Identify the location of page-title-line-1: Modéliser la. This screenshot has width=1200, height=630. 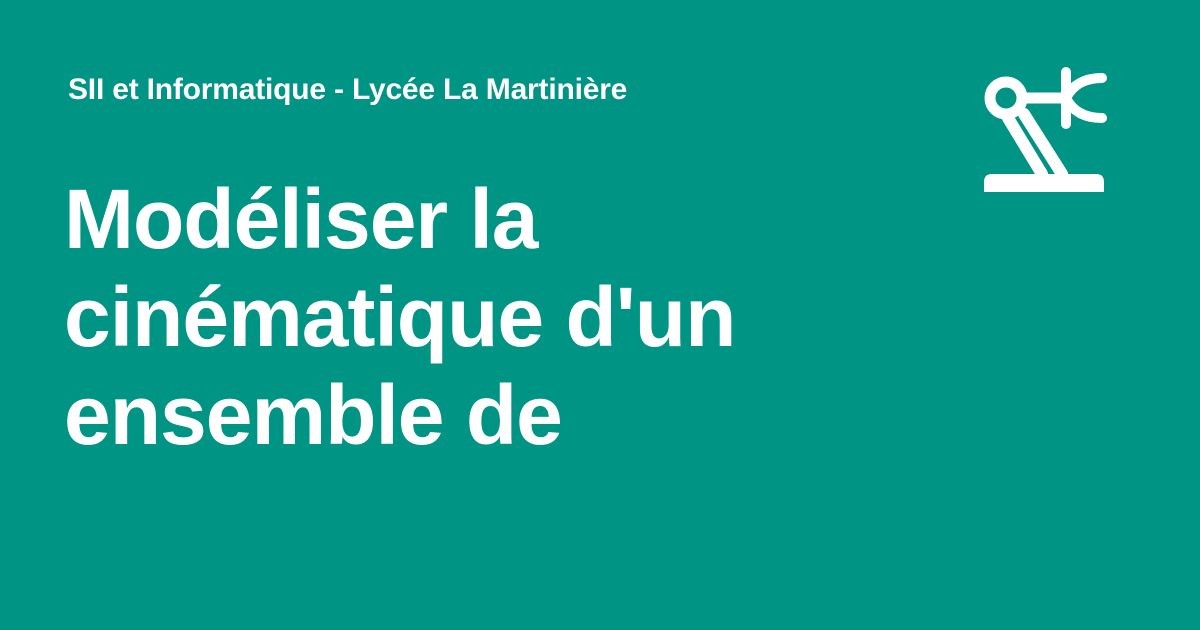
(301, 219).